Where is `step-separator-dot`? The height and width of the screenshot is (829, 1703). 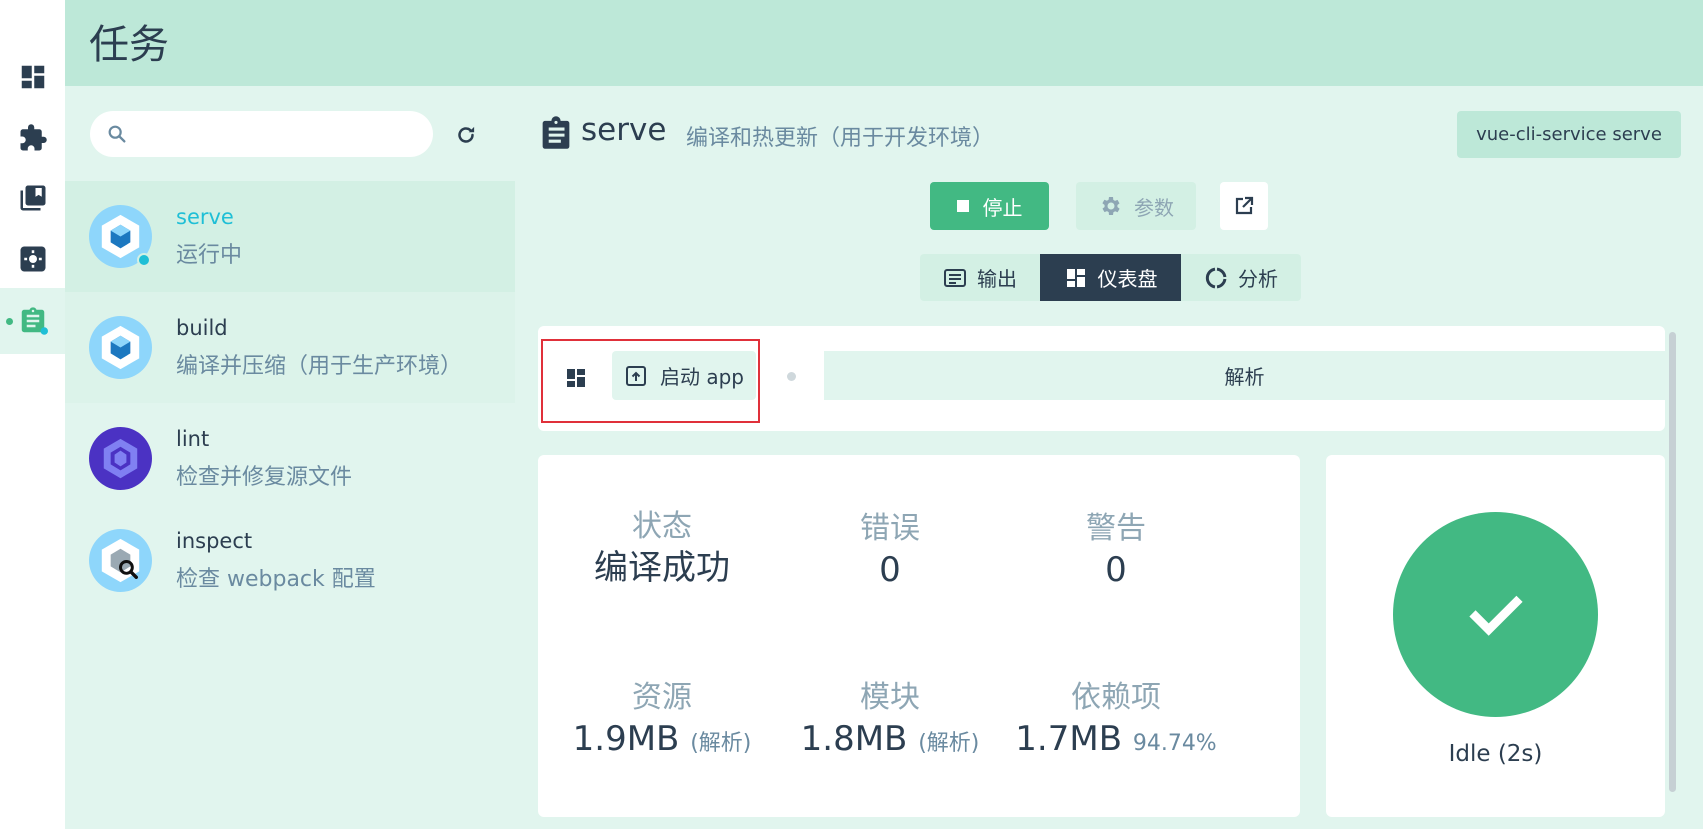 step-separator-dot is located at coordinates (791, 376).